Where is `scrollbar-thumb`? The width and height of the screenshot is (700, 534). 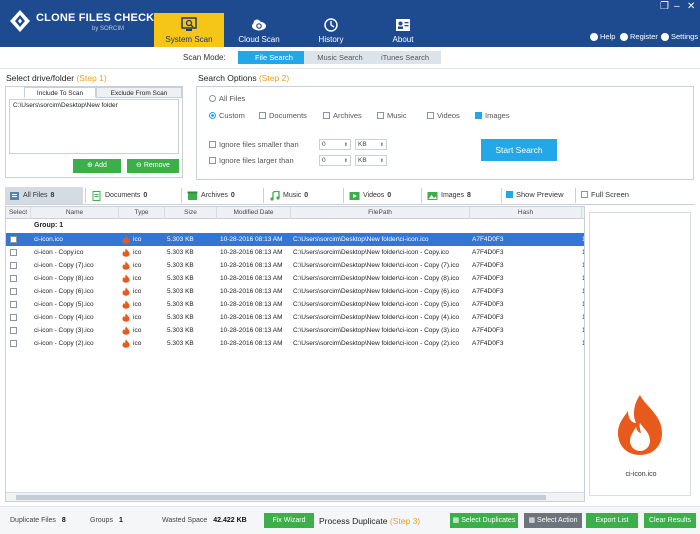
scrollbar-thumb is located at coordinates (281, 497).